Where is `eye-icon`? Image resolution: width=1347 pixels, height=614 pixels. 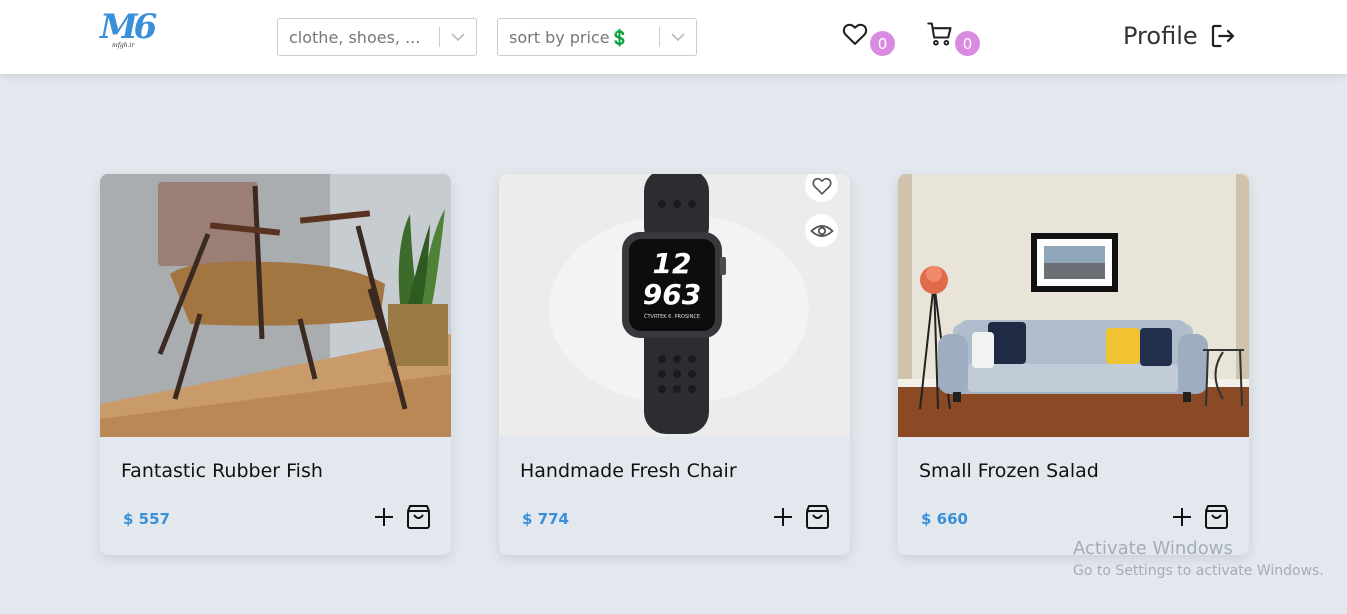
eye-icon is located at coordinates (821, 230).